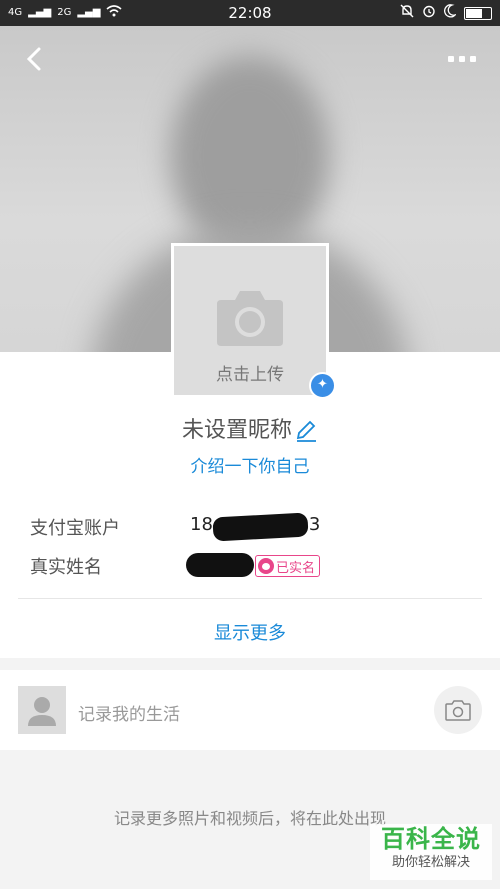 Image resolution: width=500 pixels, height=889 pixels. Describe the element at coordinates (451, 59) in the screenshot. I see `more-icon` at that location.